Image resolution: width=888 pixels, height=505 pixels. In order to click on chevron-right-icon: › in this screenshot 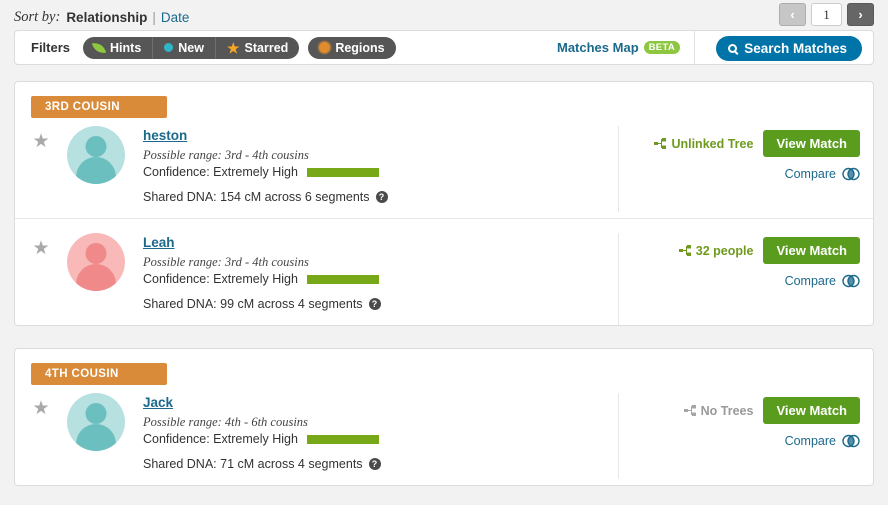, I will do `click(860, 14)`.